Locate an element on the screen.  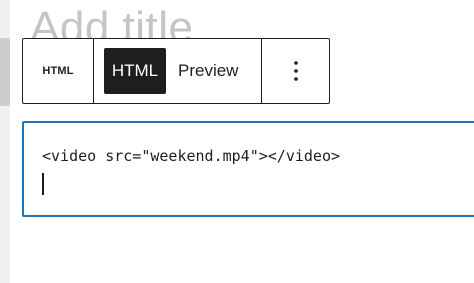
text-caret is located at coordinates (43, 184).